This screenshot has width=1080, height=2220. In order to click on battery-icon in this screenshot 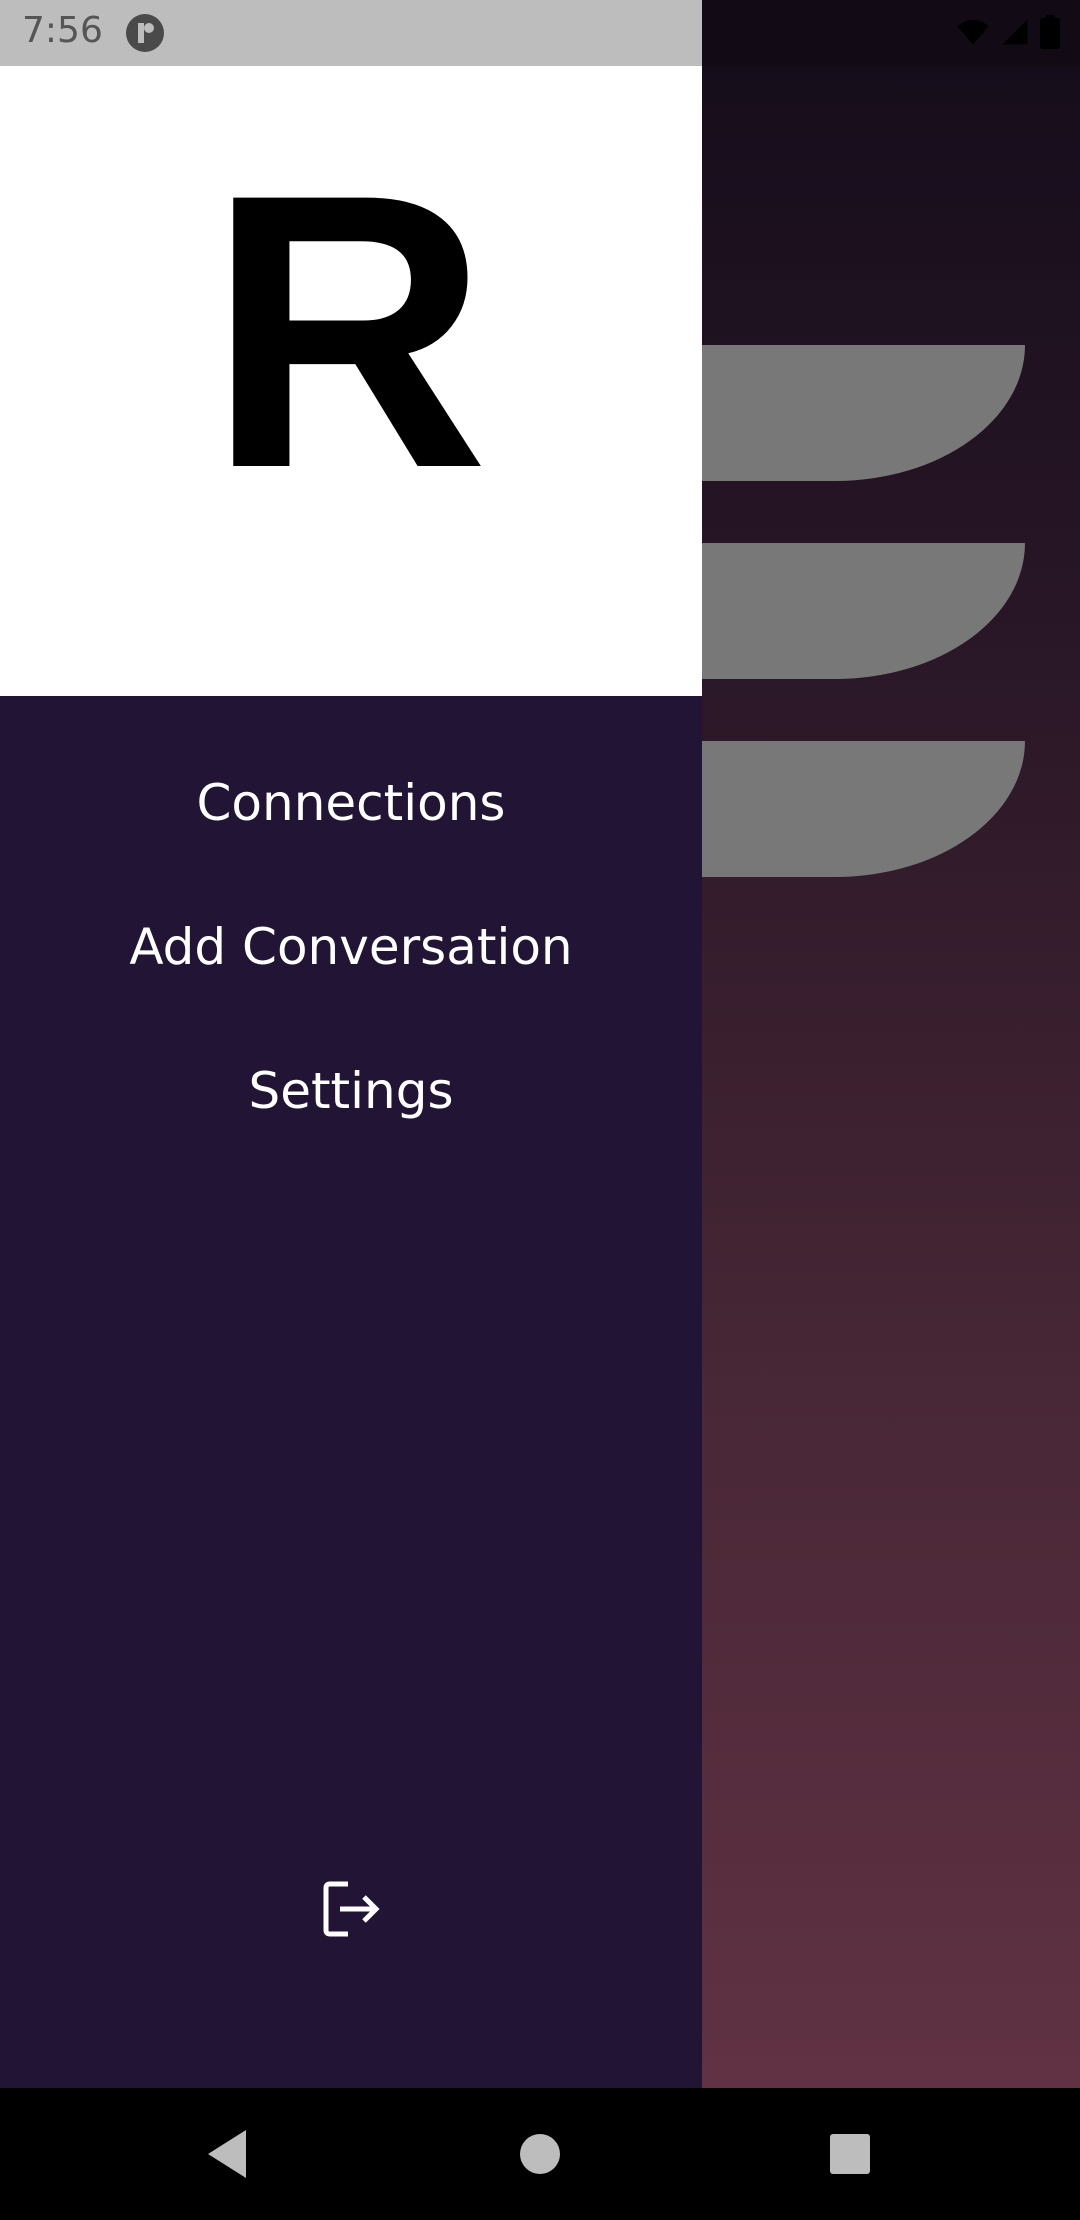, I will do `click(1050, 32)`.